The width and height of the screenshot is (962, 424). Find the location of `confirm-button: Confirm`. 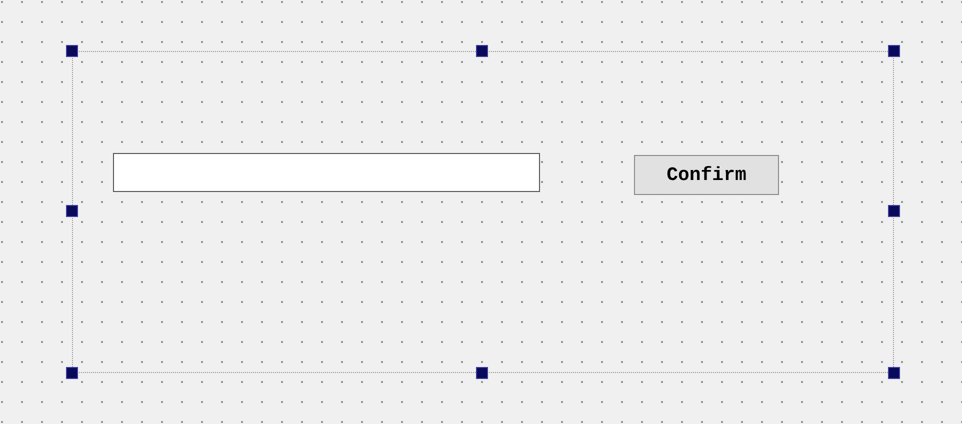

confirm-button: Confirm is located at coordinates (706, 175).